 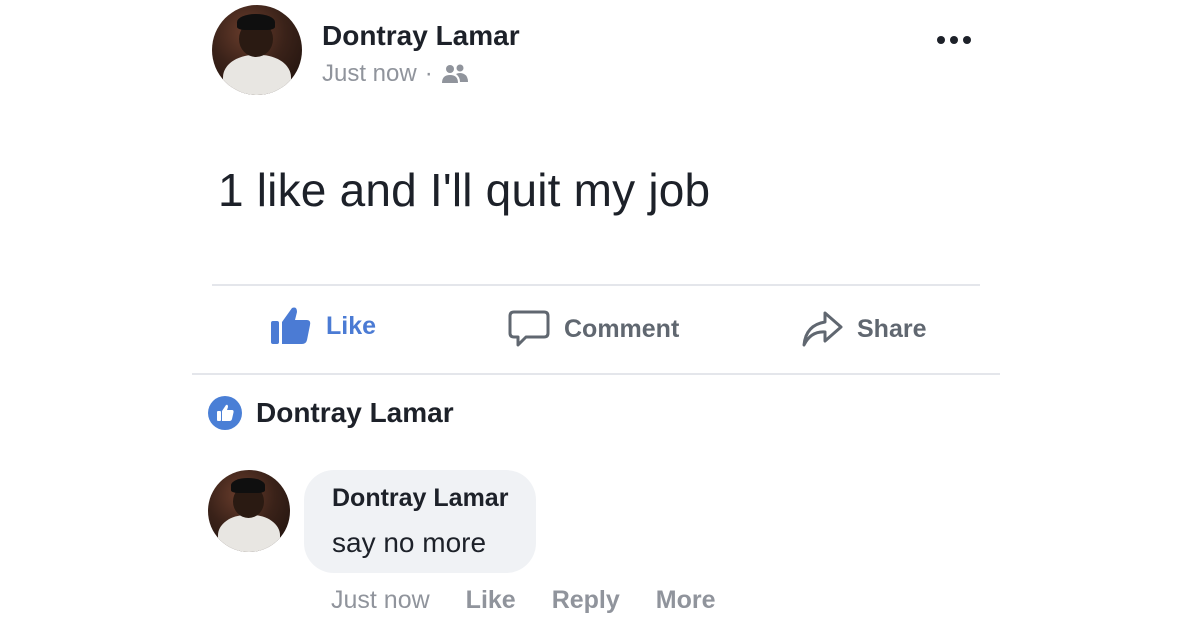 What do you see at coordinates (954, 40) in the screenshot?
I see `more-dots-icon` at bounding box center [954, 40].